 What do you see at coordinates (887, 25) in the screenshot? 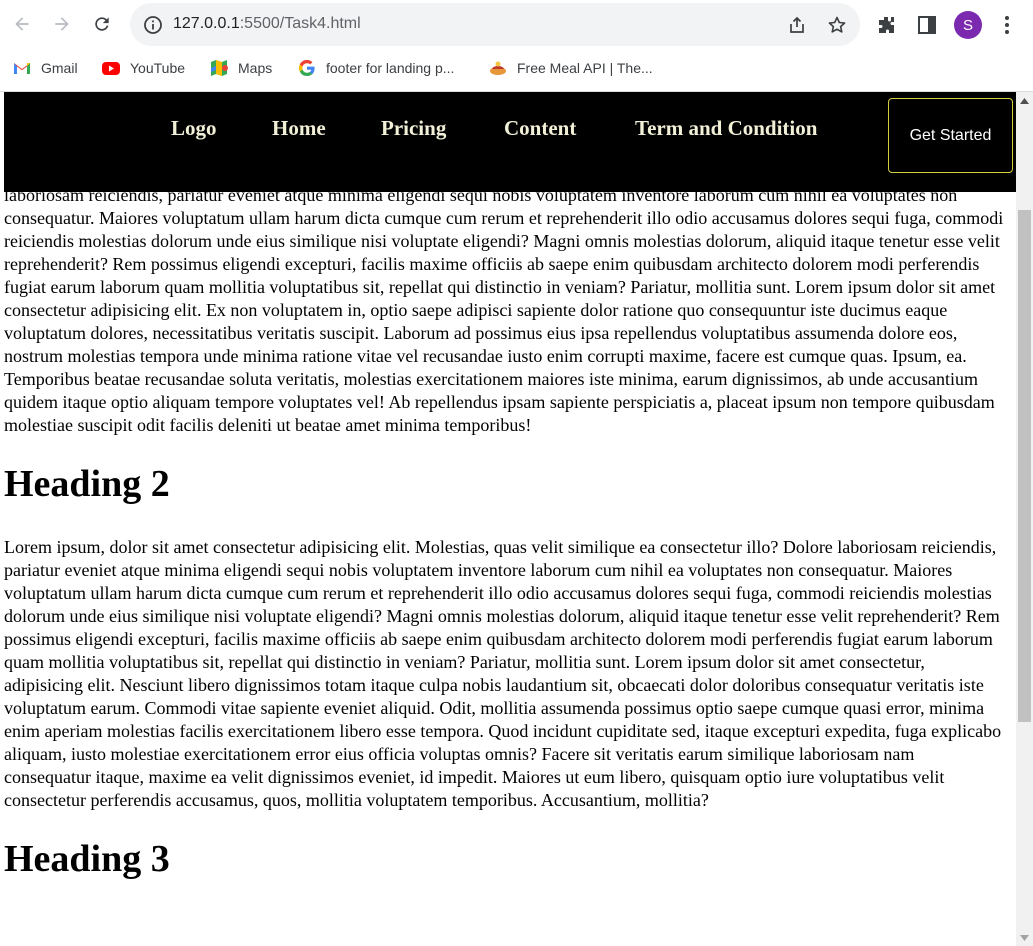
I see `extensions-icon` at bounding box center [887, 25].